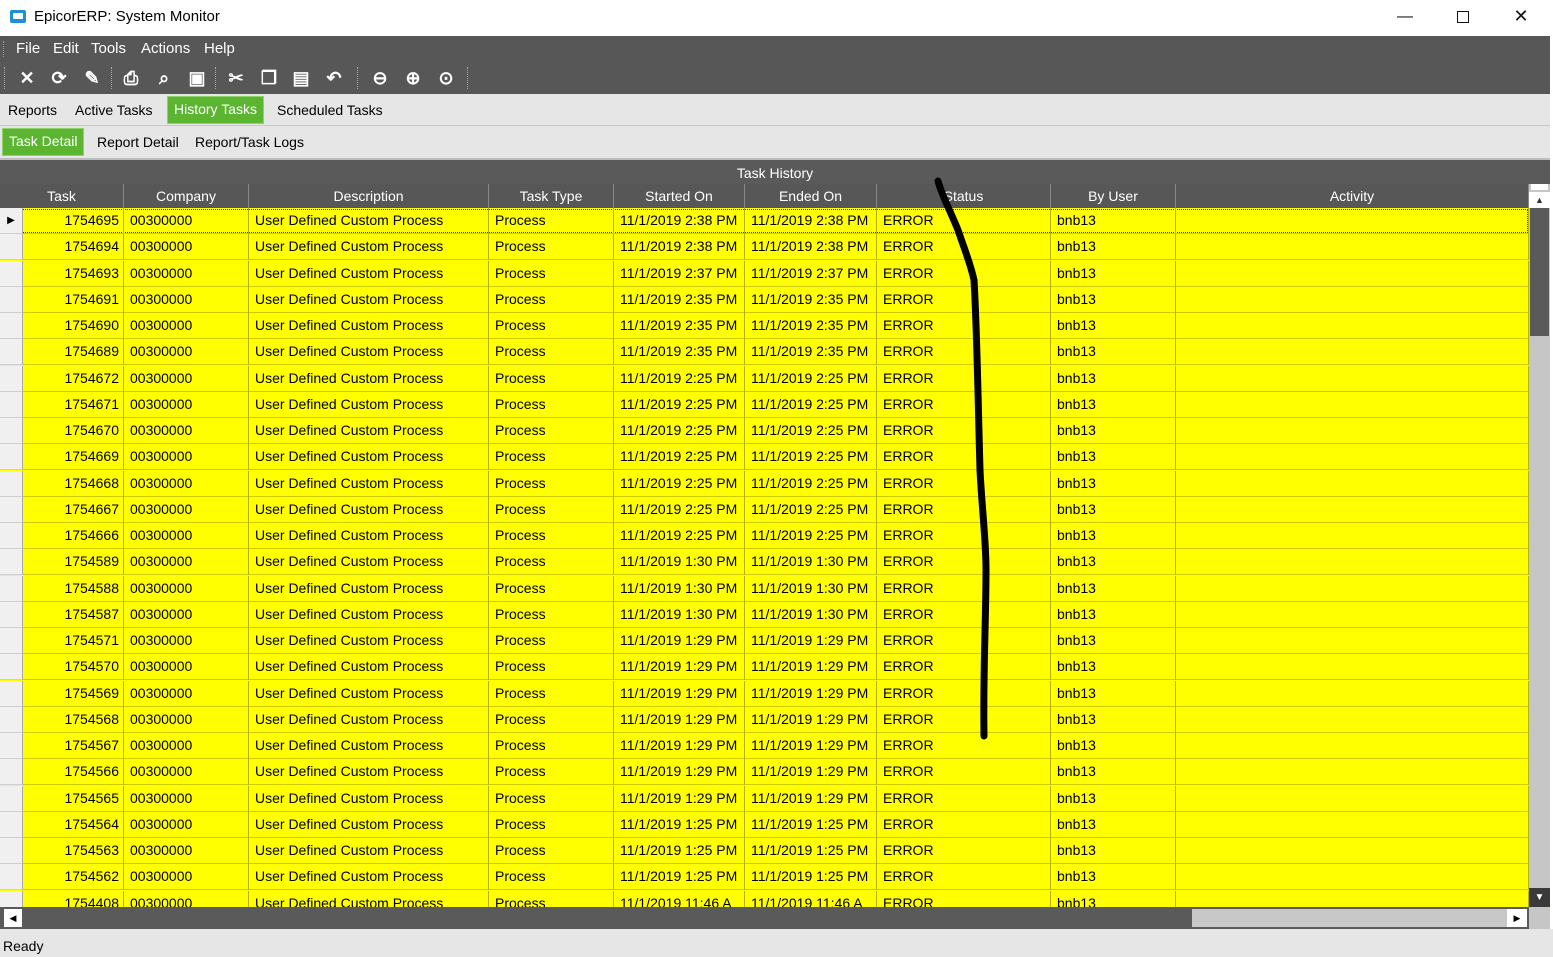 The image size is (1553, 957). I want to click on cell-ended-on: 11/1/2019 11:46 A, so click(811, 898).